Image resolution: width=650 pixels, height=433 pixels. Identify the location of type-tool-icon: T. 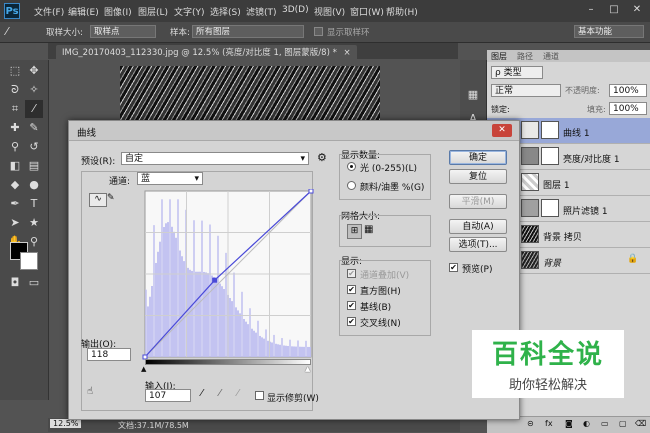
(34, 204).